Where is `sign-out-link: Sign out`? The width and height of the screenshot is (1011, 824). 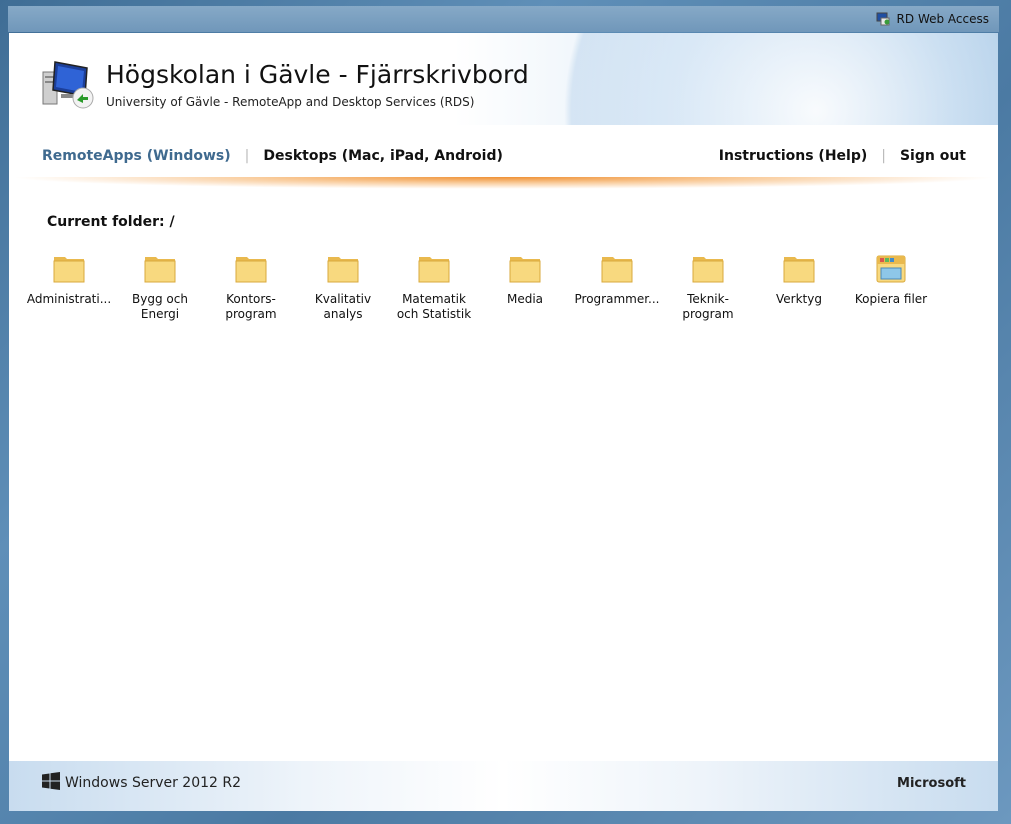
sign-out-link: Sign out is located at coordinates (933, 156).